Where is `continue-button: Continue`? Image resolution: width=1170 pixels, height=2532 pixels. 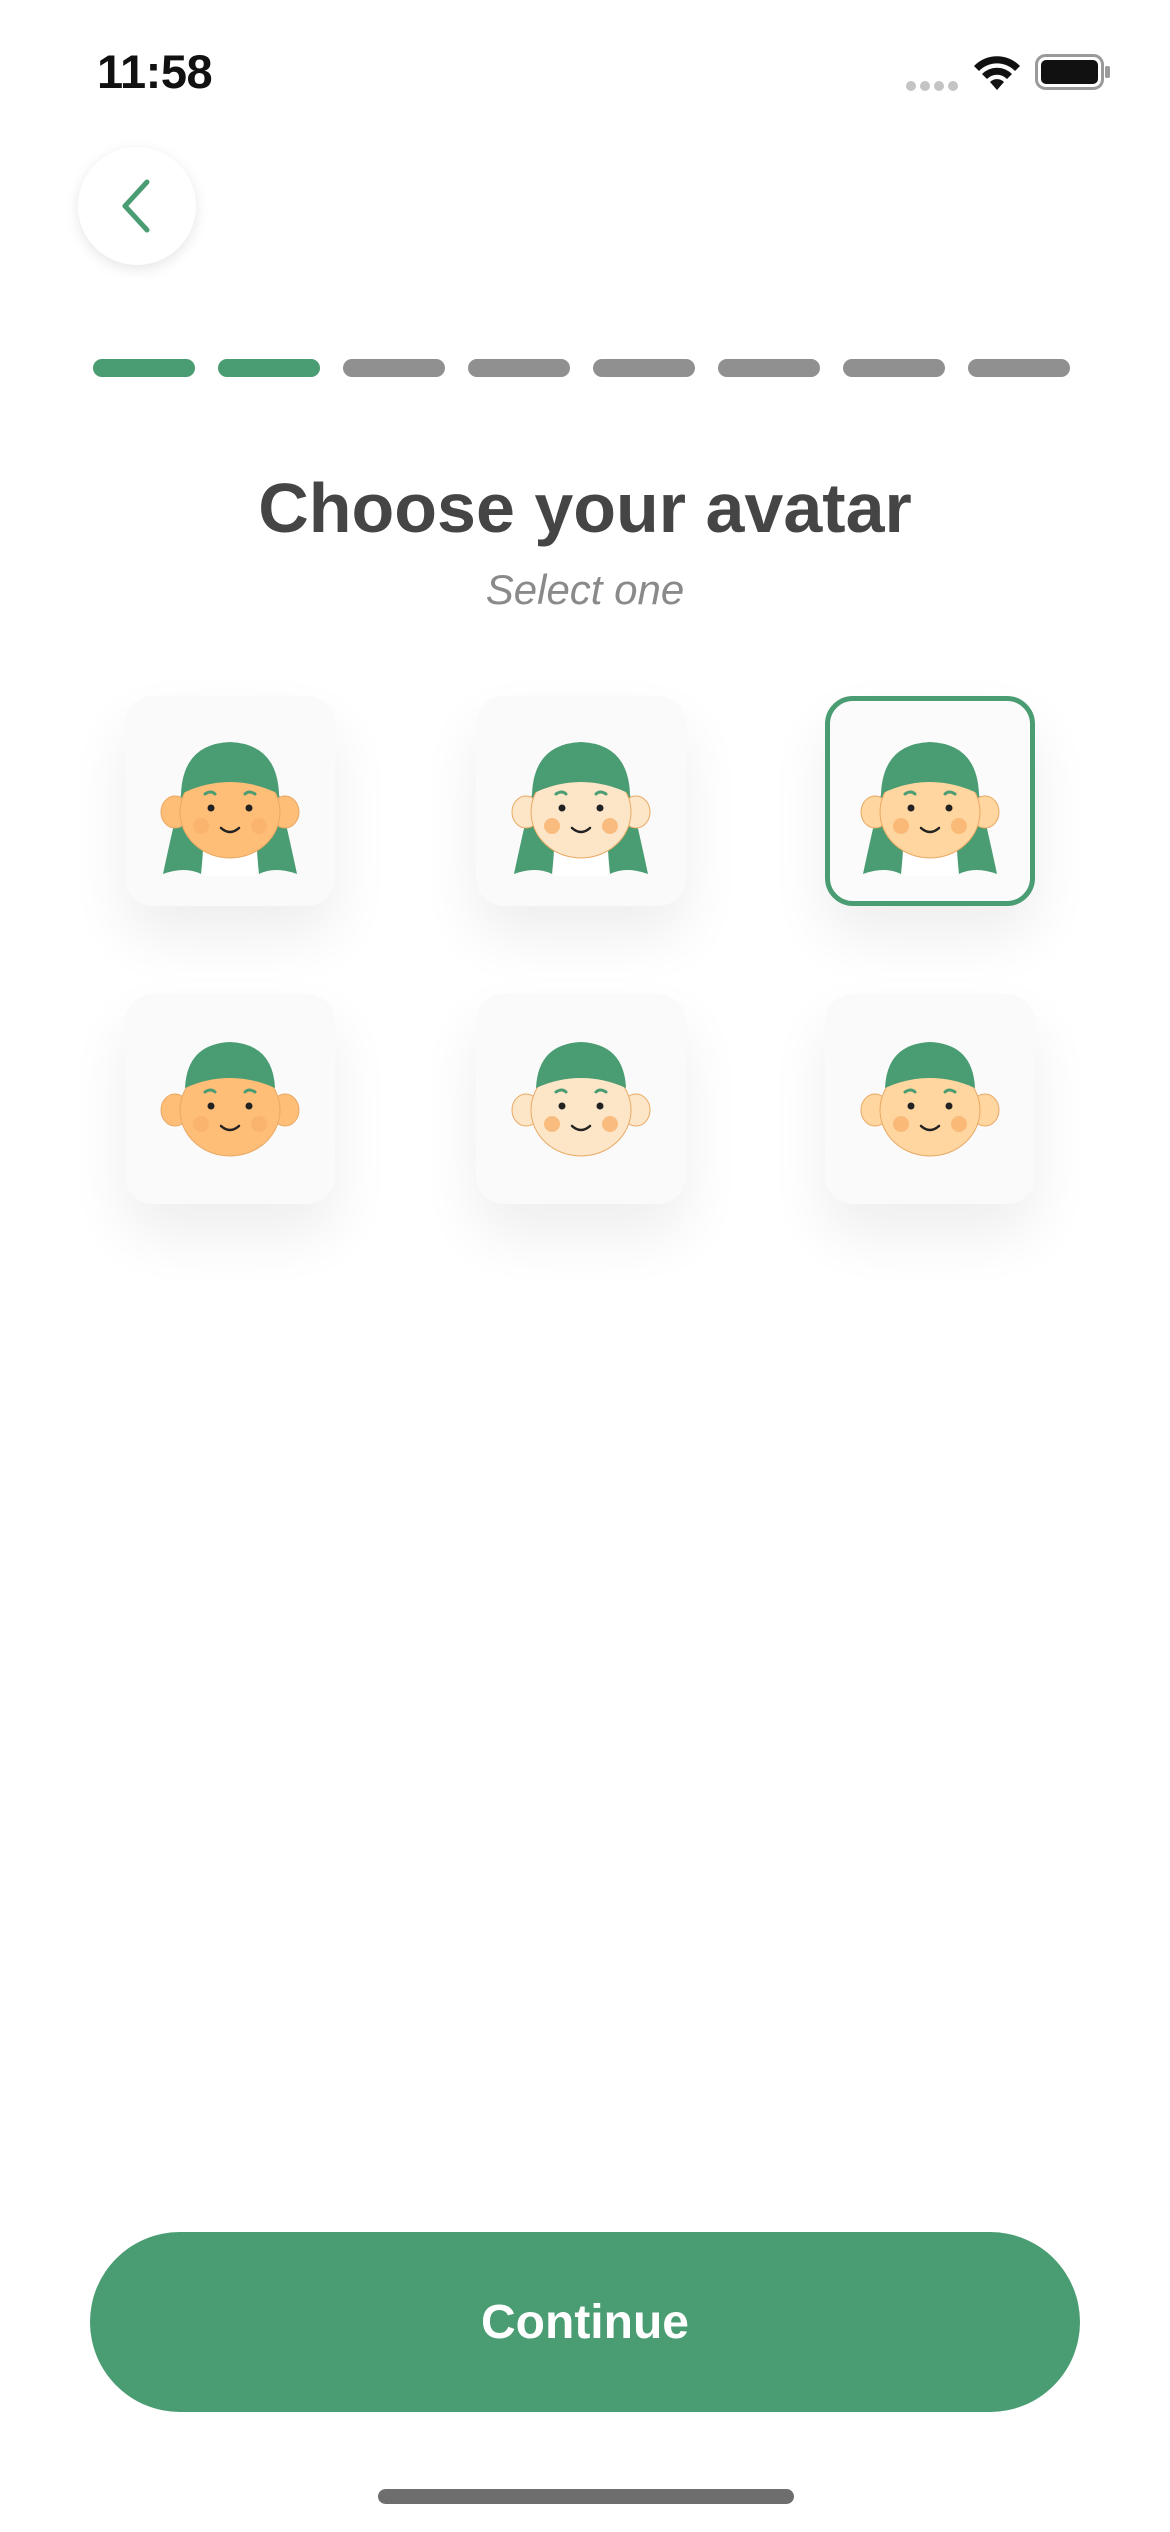 continue-button: Continue is located at coordinates (585, 2322).